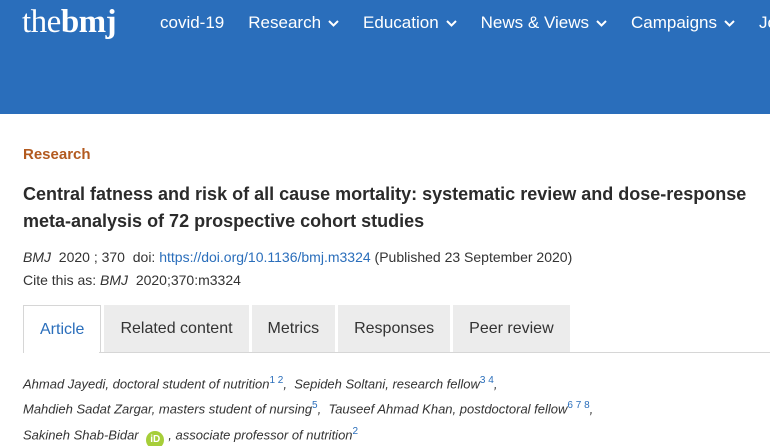  What do you see at coordinates (276, 380) in the screenshot?
I see `affiliation-refs: 1 2` at bounding box center [276, 380].